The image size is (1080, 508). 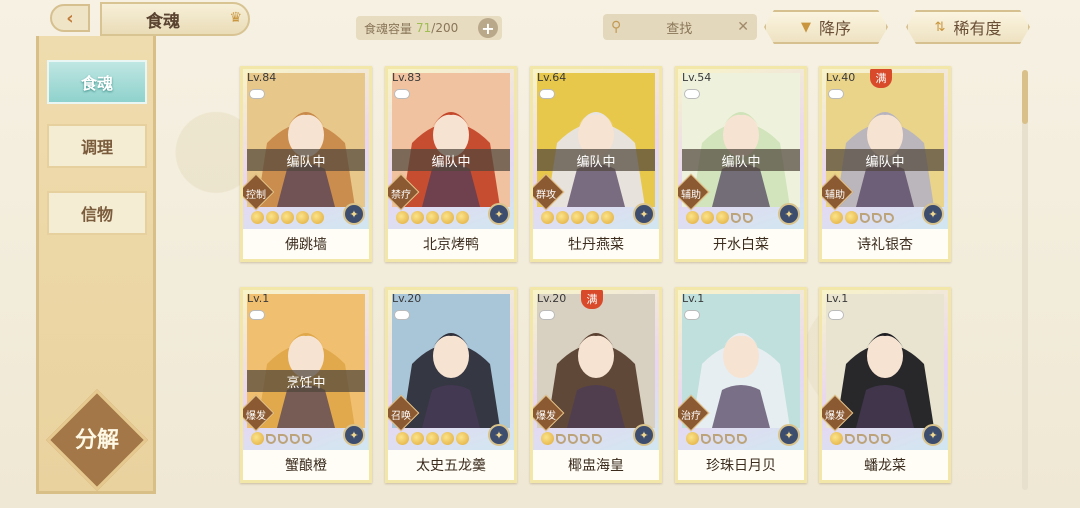 What do you see at coordinates (743, 27) in the screenshot?
I see `clear-search-icon: ✕` at bounding box center [743, 27].